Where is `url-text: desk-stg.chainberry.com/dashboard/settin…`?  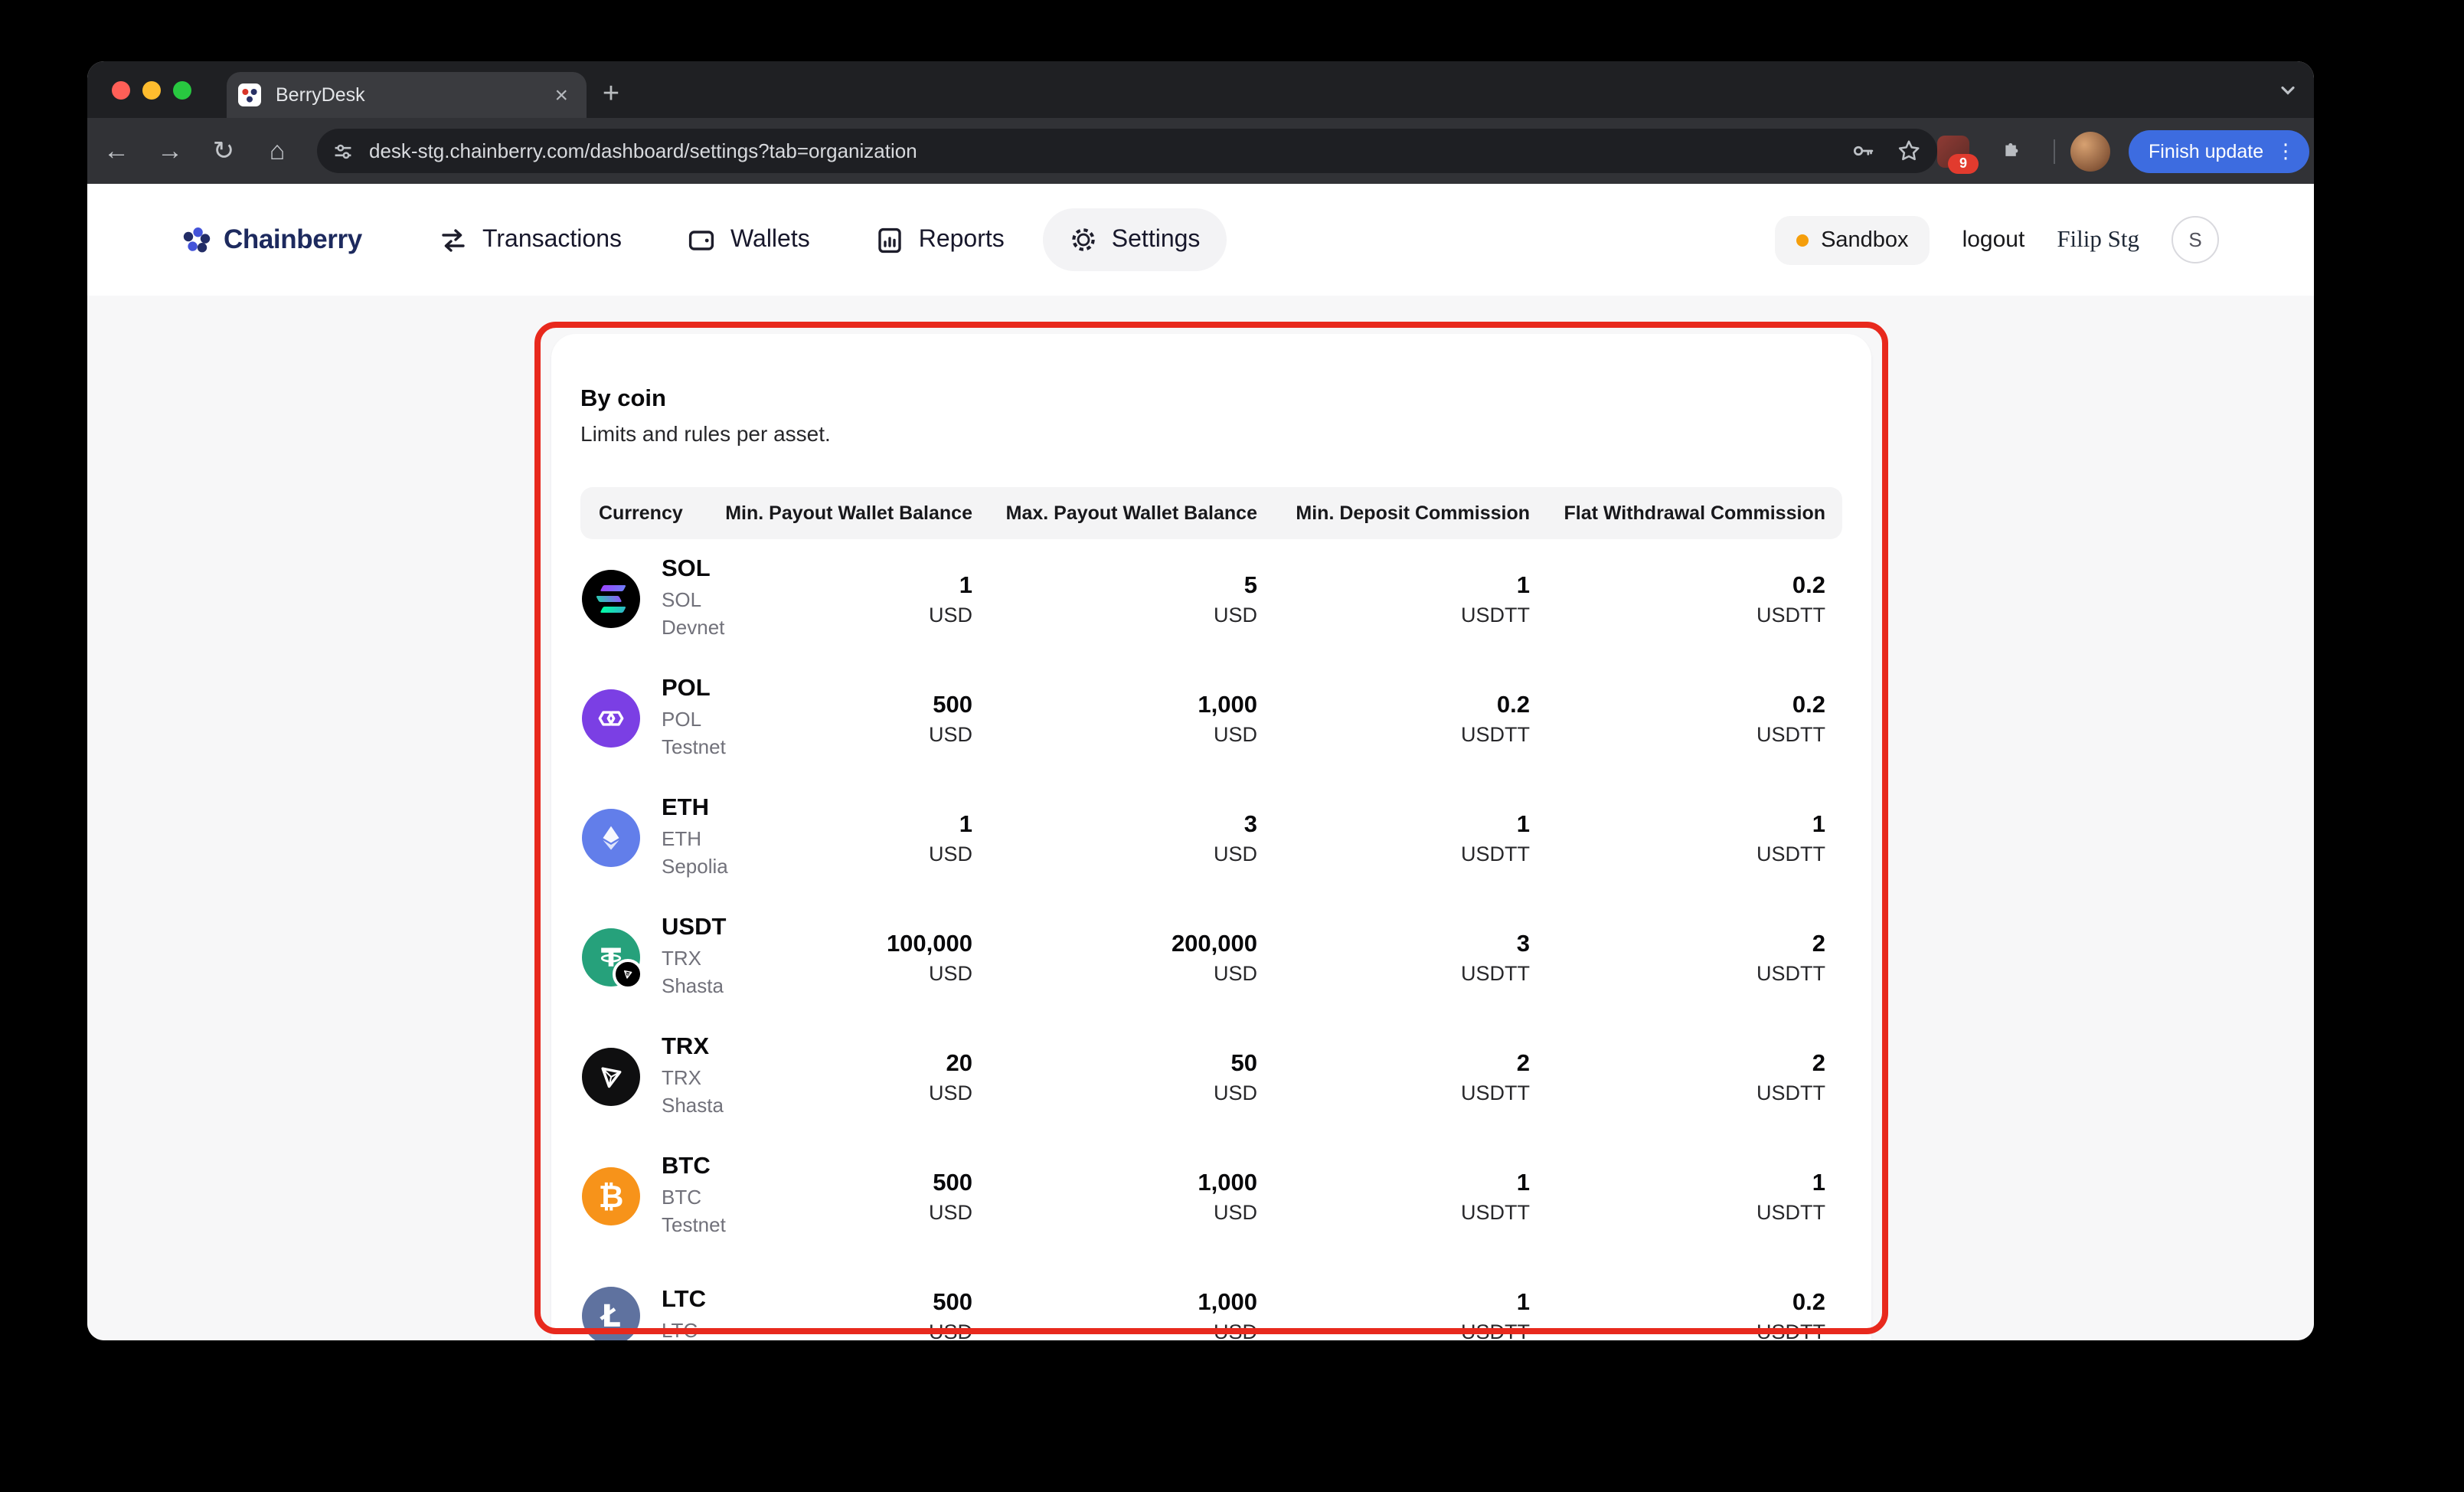 url-text: desk-stg.chainberry.com/dashboard/settin… is located at coordinates (643, 150).